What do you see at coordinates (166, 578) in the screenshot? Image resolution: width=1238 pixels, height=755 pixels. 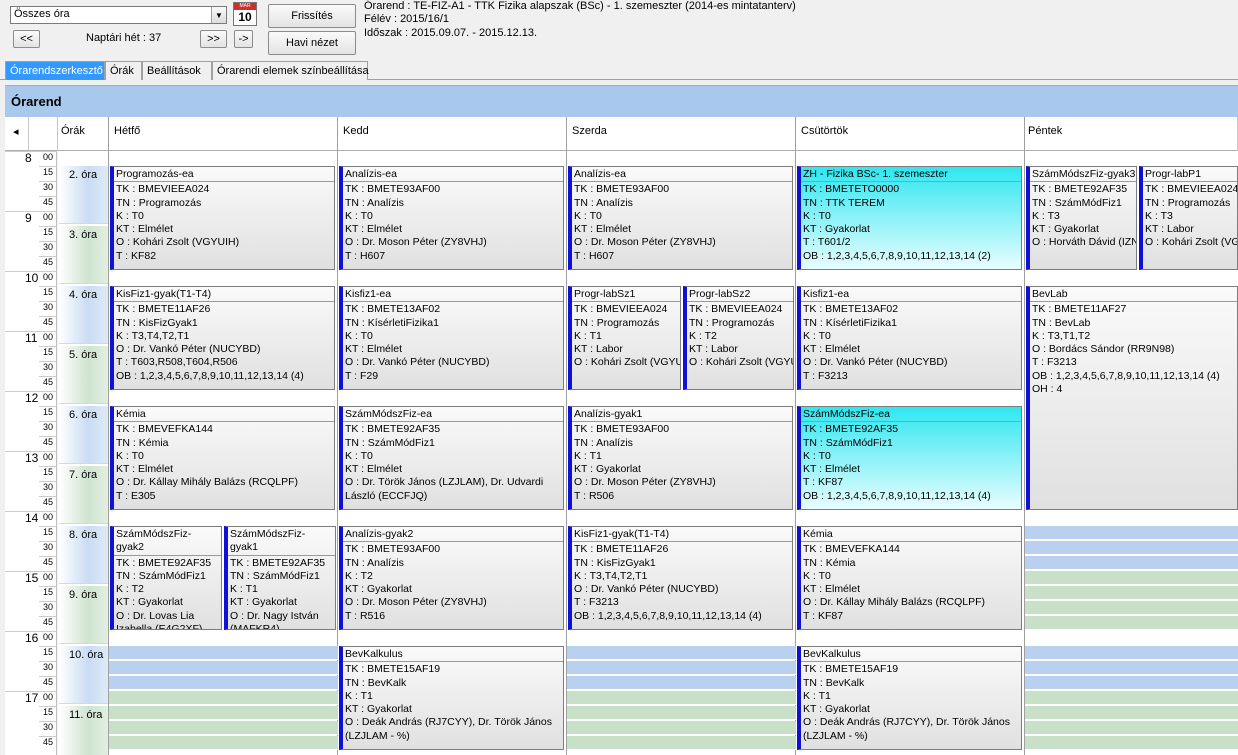 I see `event-block-mon-szam2: SzámMódszFiz-gyak2 TK : BMETE92AF35 TN` at bounding box center [166, 578].